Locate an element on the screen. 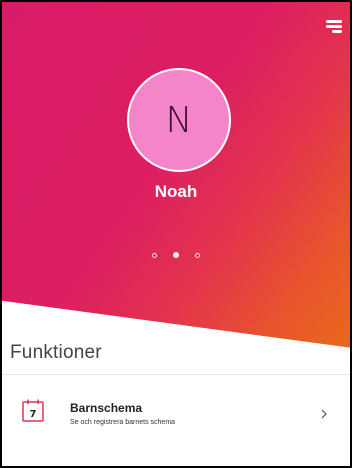 The width and height of the screenshot is (352, 468). calendar-day: 7 is located at coordinates (33, 414).